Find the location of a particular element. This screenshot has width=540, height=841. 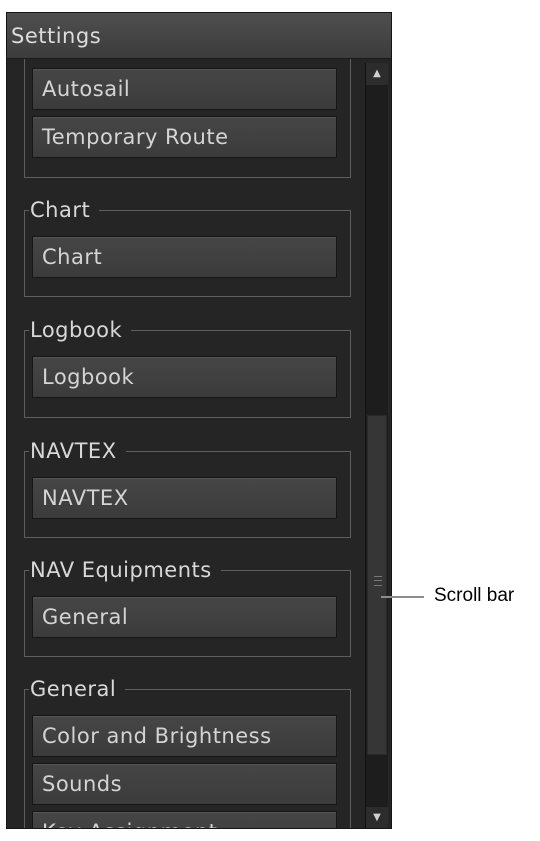

group-nav-equipments: NAV Equipments General is located at coordinates (187, 607).